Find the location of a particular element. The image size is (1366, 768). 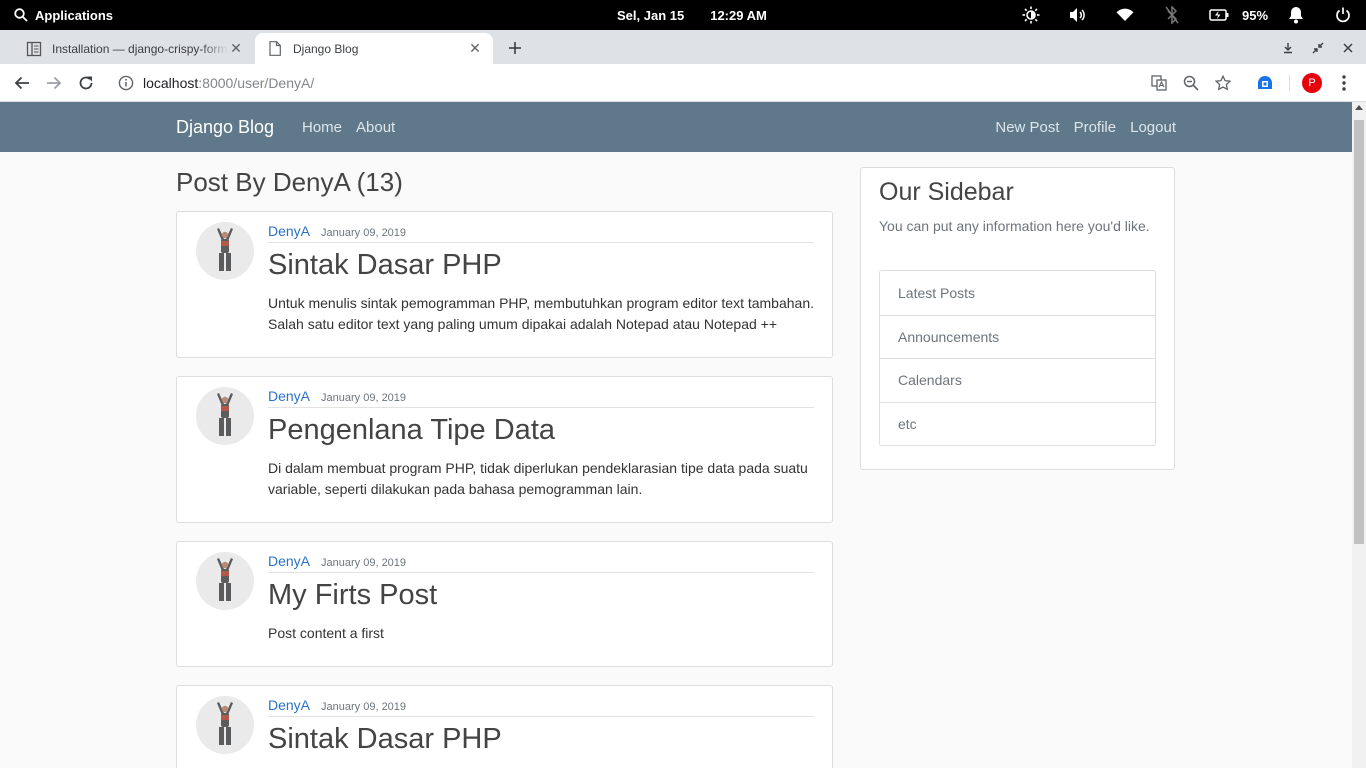

post-title-link: My Firts Post is located at coordinates (541, 595).